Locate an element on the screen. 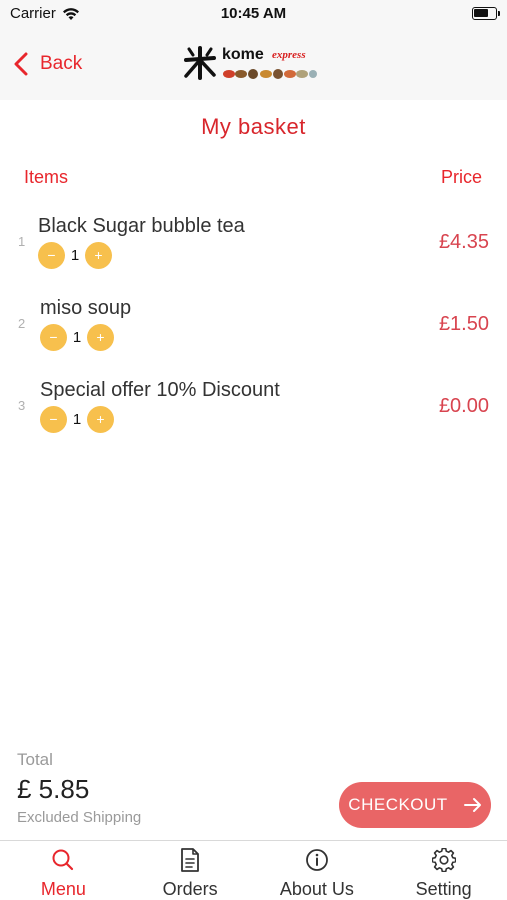  basket-item-row: 1 Black Sugar bubble tea − 1 + £4.35 is located at coordinates (253, 246).